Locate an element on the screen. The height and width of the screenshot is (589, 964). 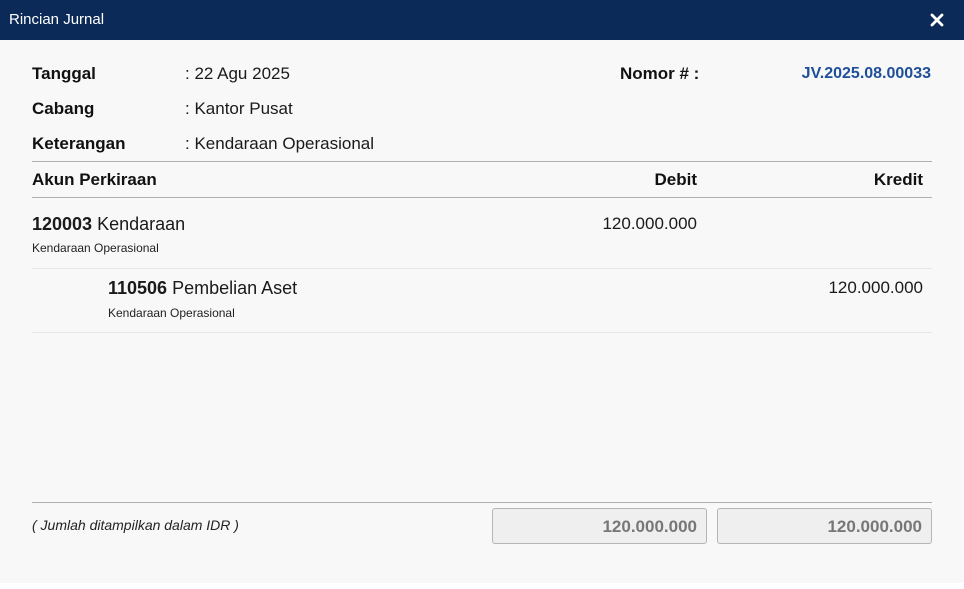
table-header-divider is located at coordinates (482, 197).